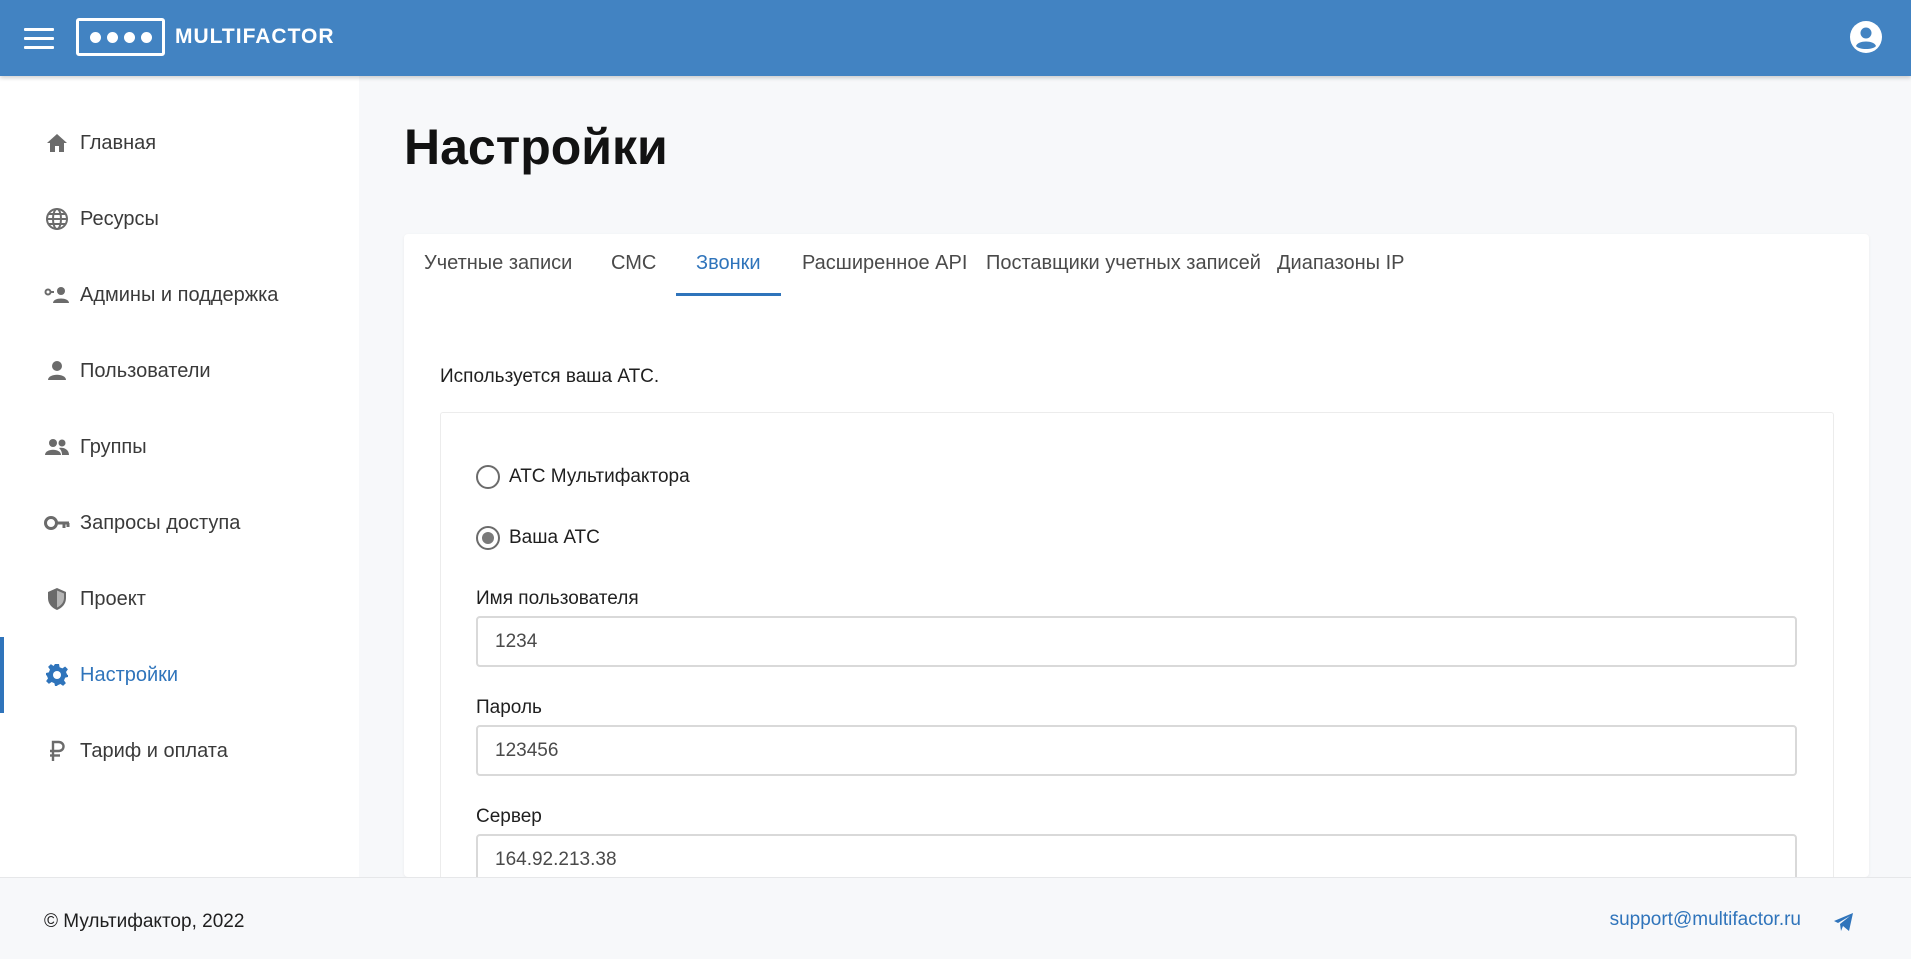 This screenshot has height=959, width=1911. What do you see at coordinates (550, 376) in the screenshot?
I see `pbx-status-note: Используется ваша АТС.` at bounding box center [550, 376].